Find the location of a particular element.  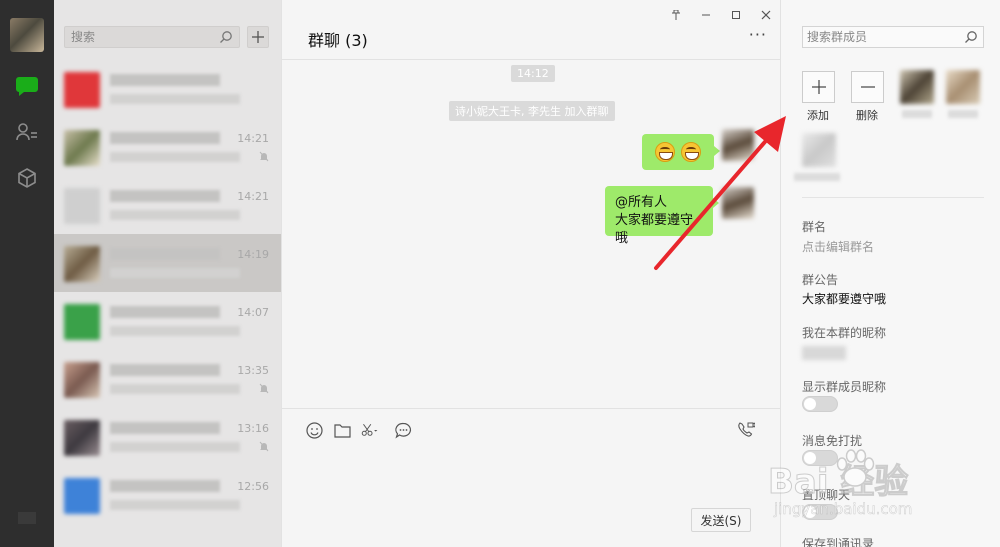

create-chat-button is located at coordinates (258, 37).